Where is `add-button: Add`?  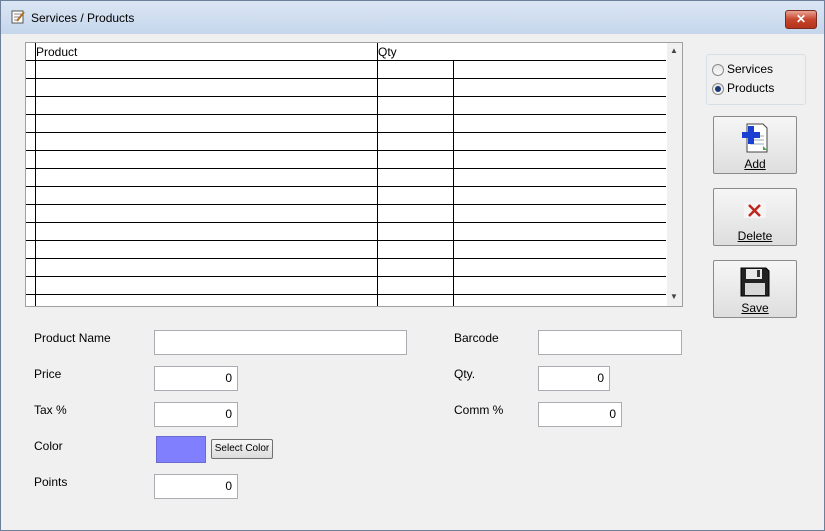 add-button: Add is located at coordinates (755, 145).